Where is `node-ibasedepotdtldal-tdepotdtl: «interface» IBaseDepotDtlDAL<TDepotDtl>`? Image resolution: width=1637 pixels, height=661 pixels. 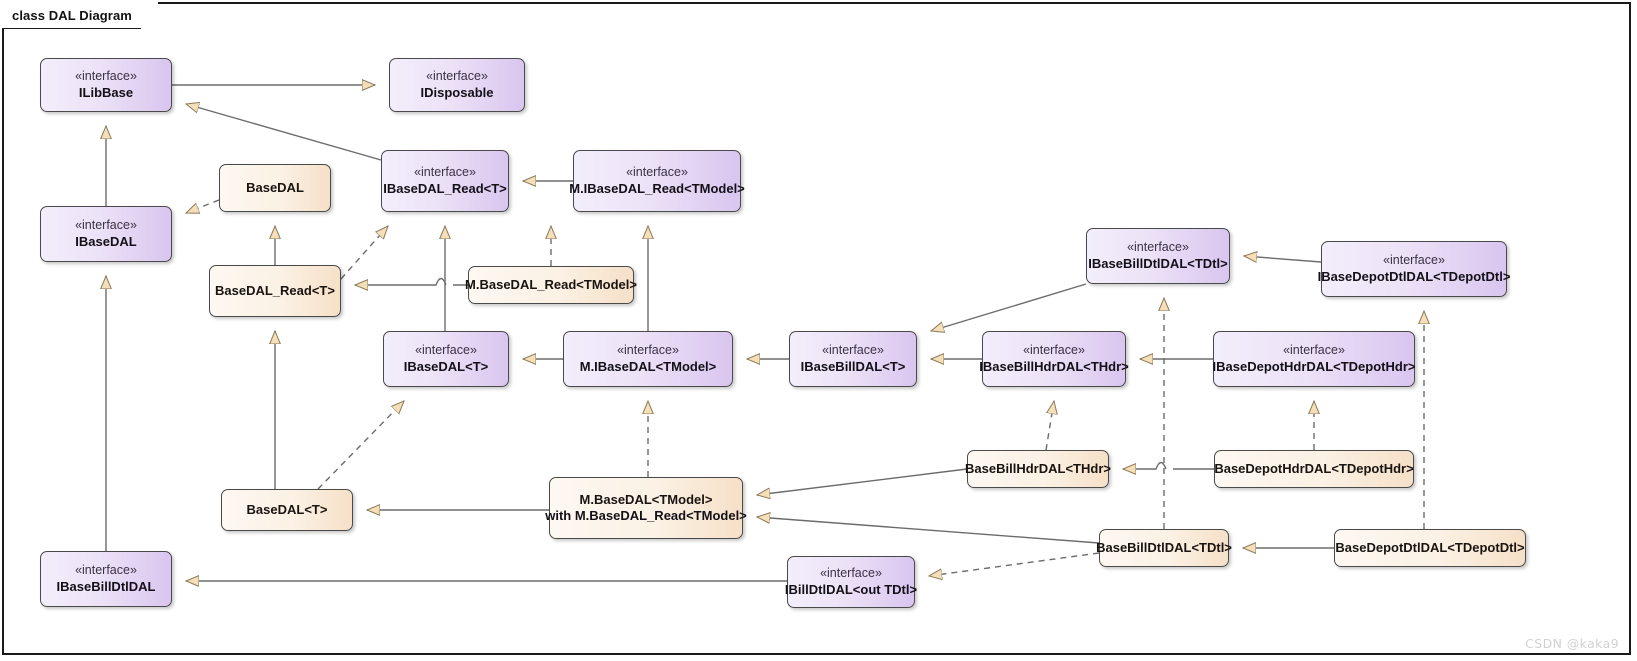 node-ibasedepotdtldal-tdepotdtl: «interface» IBaseDepotDtlDAL<TDepotDtl> is located at coordinates (1414, 269).